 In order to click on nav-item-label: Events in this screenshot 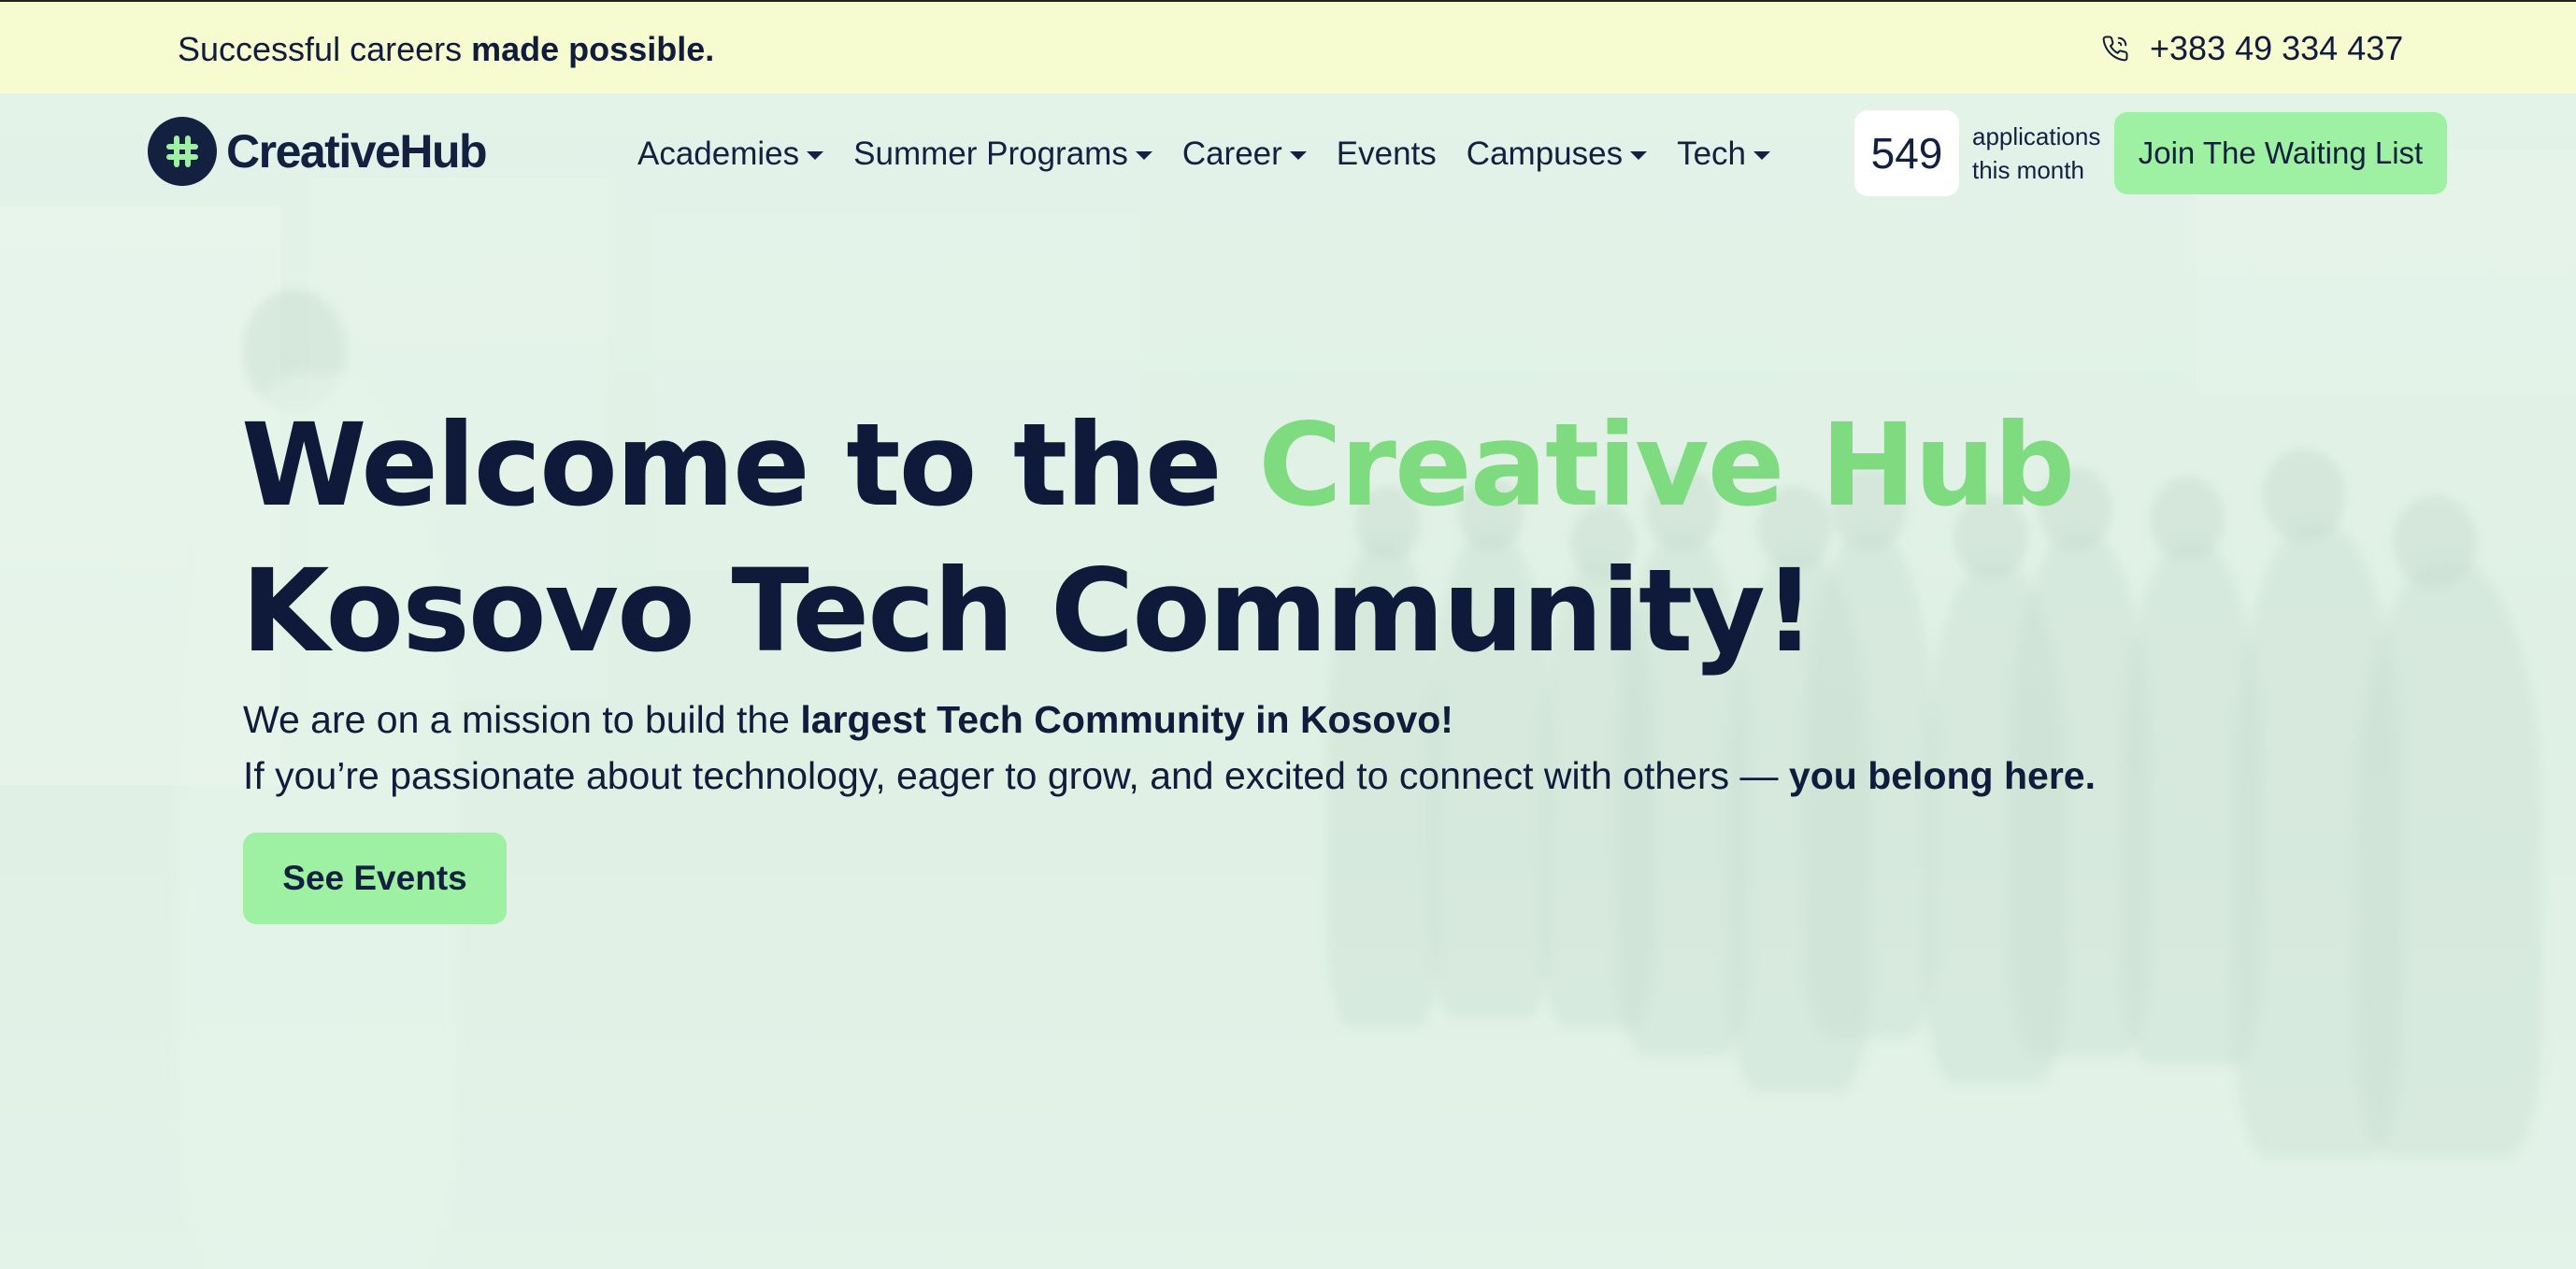, I will do `click(1386, 153)`.